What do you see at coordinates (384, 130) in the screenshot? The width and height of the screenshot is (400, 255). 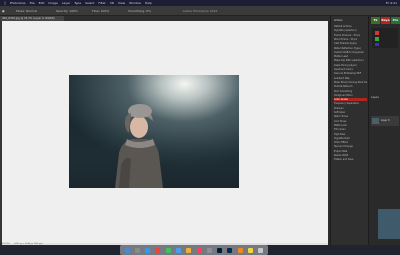 I see `right-panel-dock: Tk Raya Pro Layers Layer 0` at bounding box center [384, 130].